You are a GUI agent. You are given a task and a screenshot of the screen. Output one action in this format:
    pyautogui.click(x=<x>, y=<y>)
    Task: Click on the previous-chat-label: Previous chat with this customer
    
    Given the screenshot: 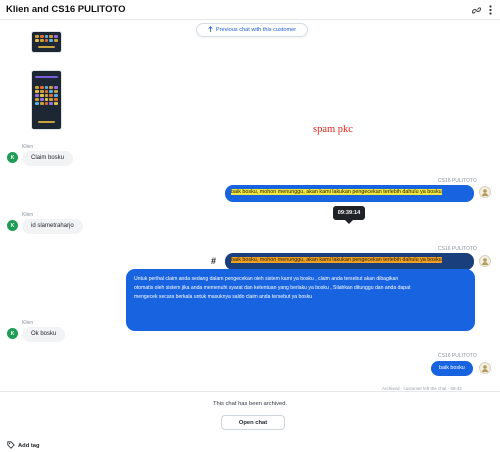 What is the action you would take?
    pyautogui.click(x=256, y=30)
    